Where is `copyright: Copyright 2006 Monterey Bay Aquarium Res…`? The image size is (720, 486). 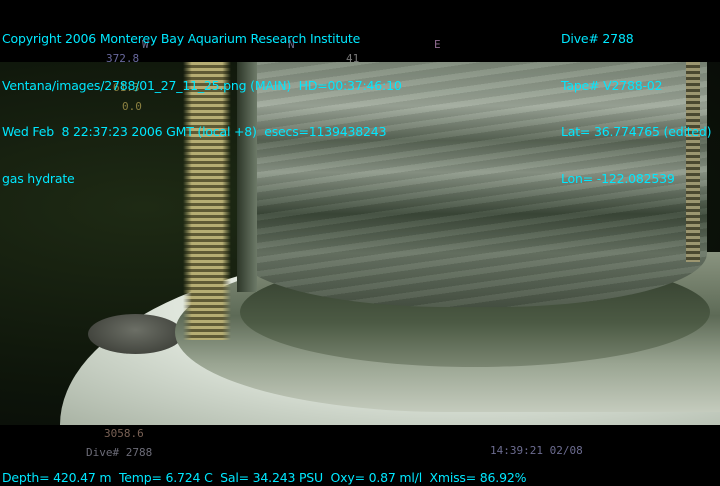 copyright: Copyright 2006 Monterey Bay Aquarium Res… is located at coordinates (181, 38).